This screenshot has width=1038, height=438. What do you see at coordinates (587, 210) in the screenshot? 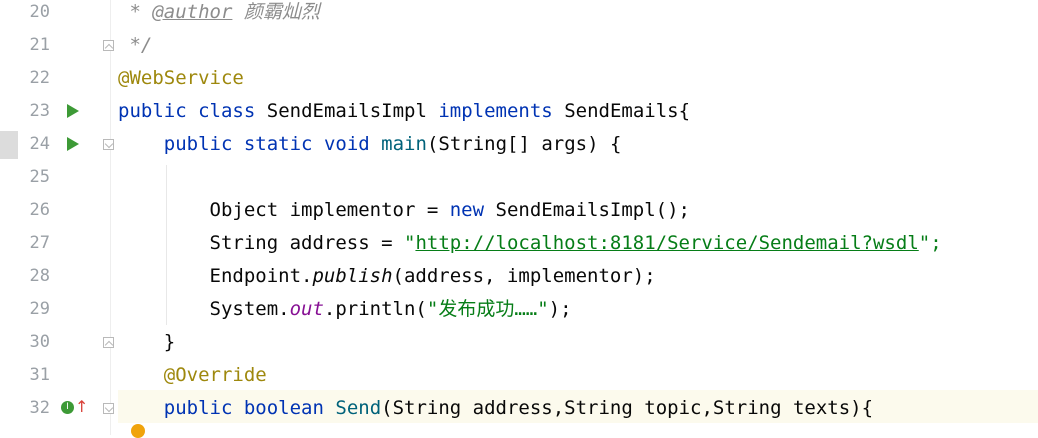
I see `code-segment: SendEmailsImpl();` at bounding box center [587, 210].